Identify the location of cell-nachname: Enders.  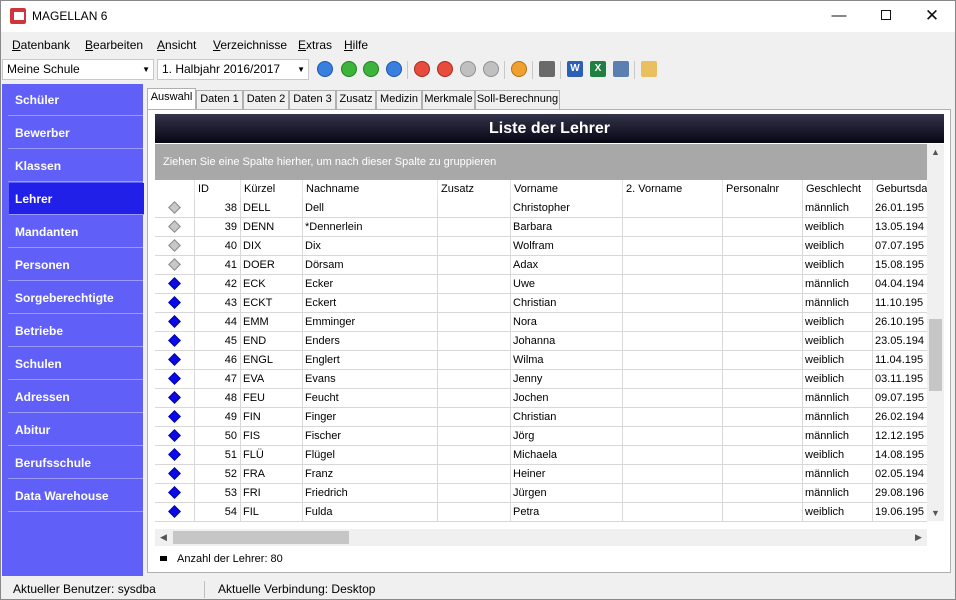
(370, 341).